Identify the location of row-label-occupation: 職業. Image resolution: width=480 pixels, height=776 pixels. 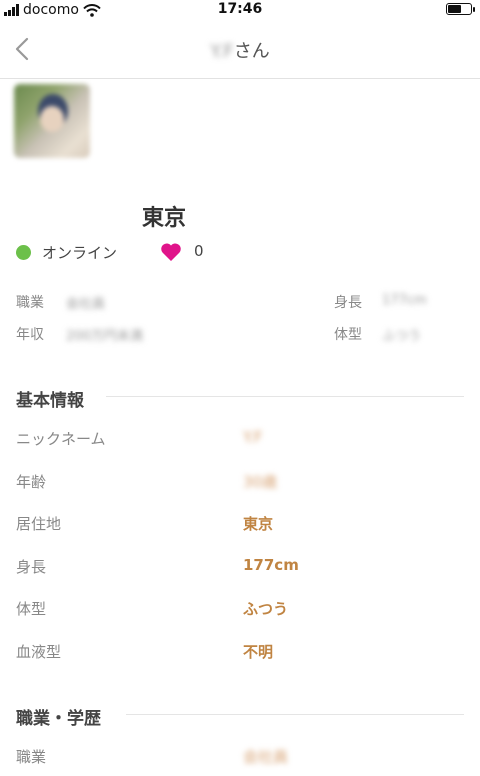
(31, 757).